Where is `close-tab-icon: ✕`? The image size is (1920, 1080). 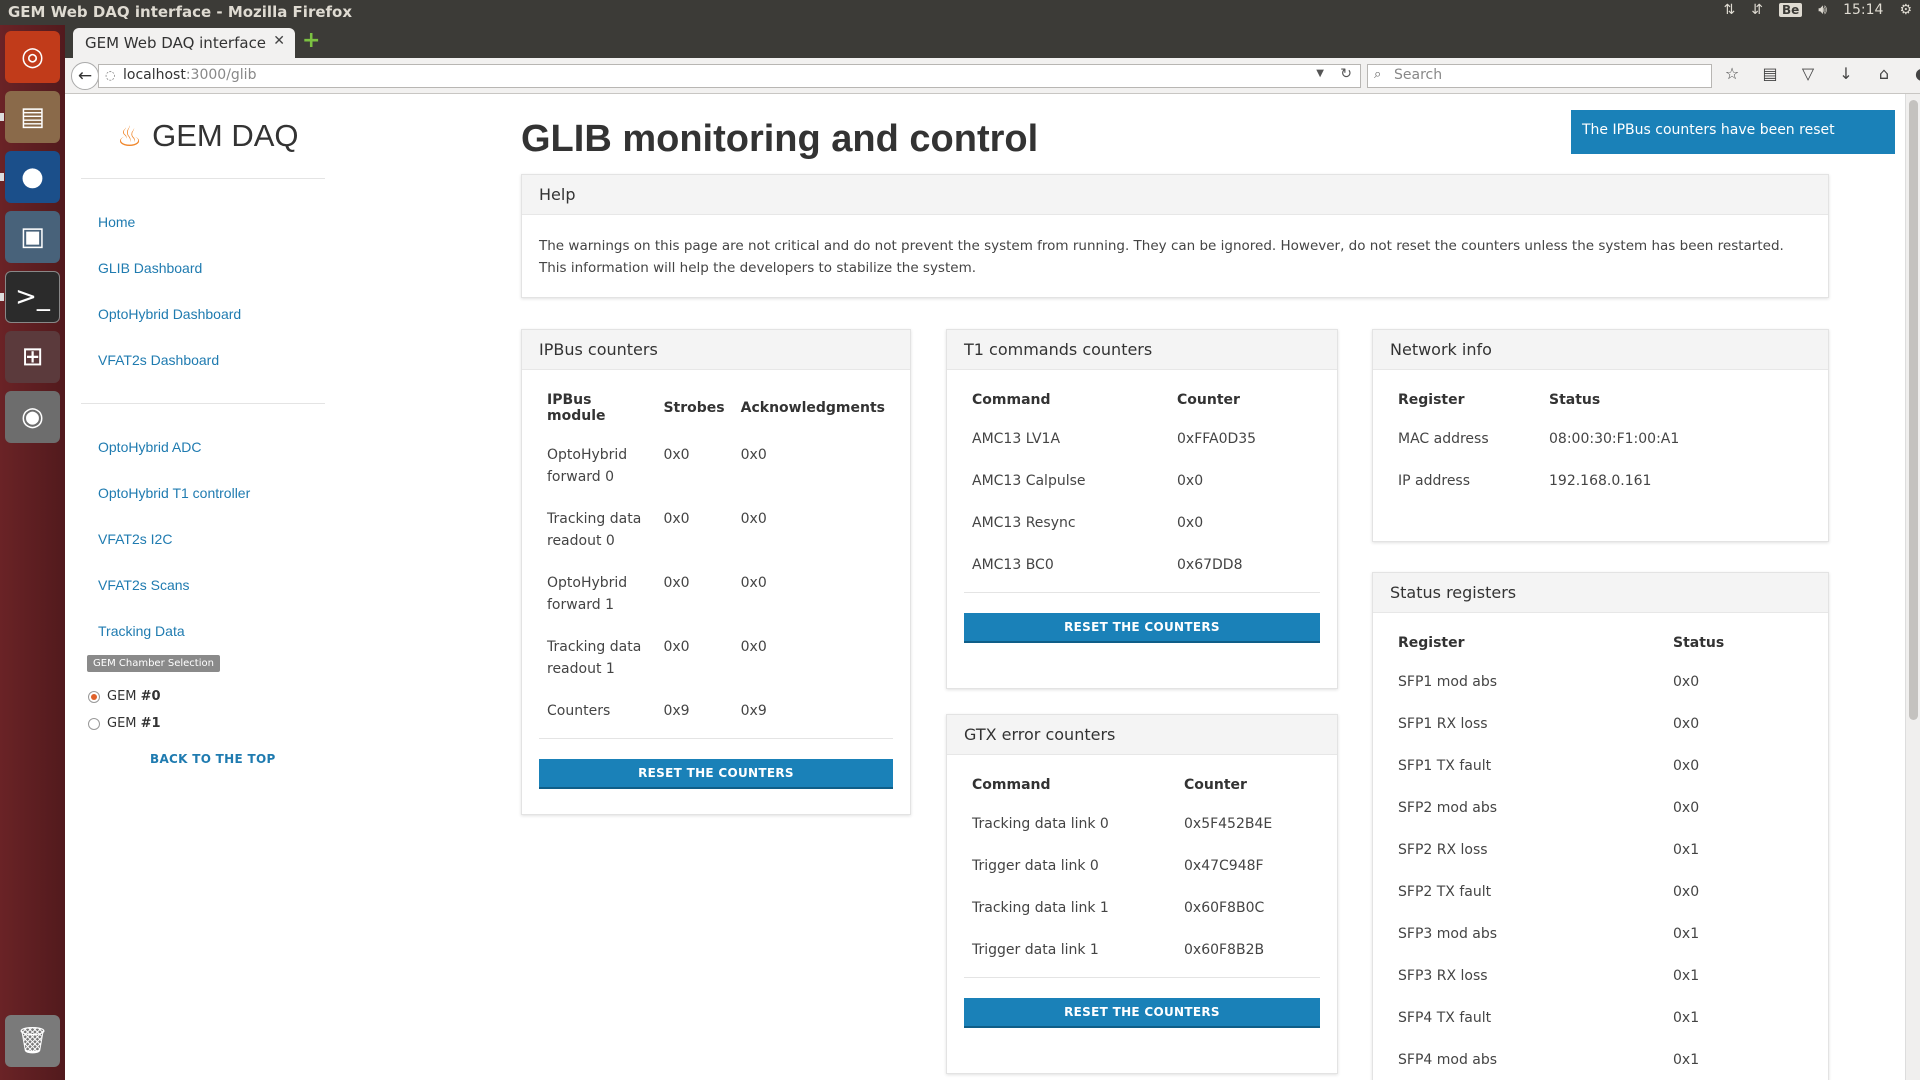 close-tab-icon: ✕ is located at coordinates (279, 41).